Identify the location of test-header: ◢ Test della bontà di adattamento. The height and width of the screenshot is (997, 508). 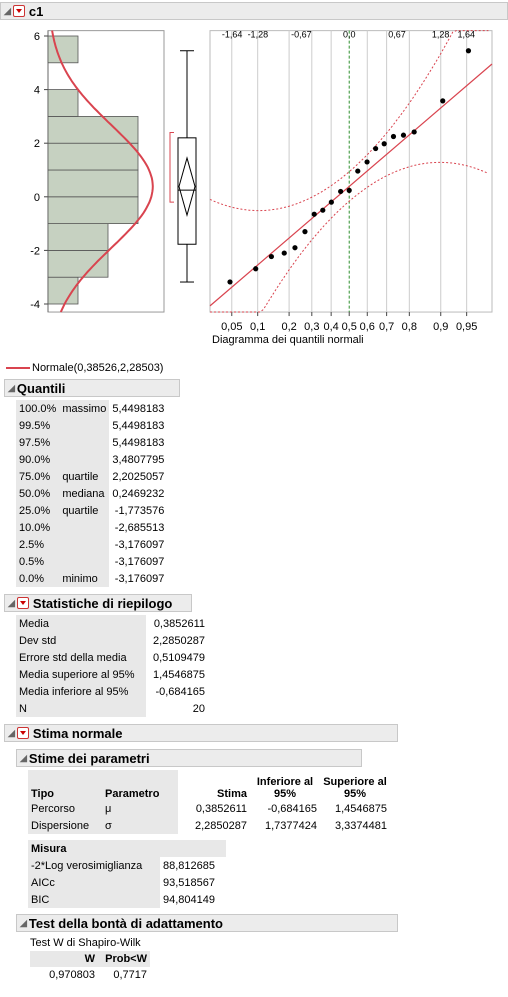
(207, 923).